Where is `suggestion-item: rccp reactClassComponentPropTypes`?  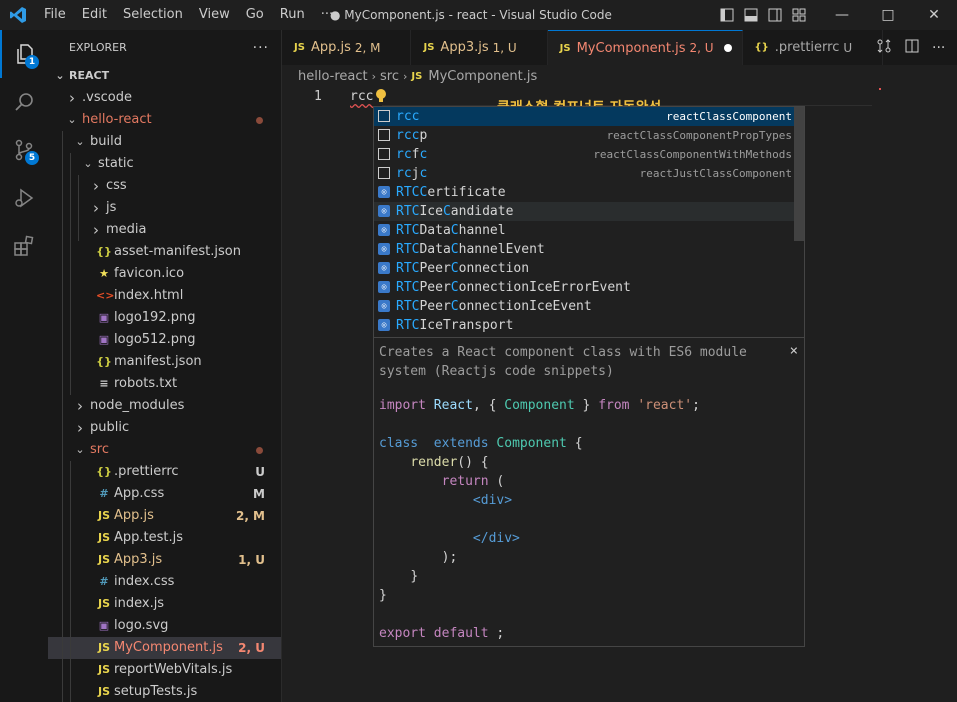
suggestion-item: rccp reactClassComponentPropTypes is located at coordinates (589, 135).